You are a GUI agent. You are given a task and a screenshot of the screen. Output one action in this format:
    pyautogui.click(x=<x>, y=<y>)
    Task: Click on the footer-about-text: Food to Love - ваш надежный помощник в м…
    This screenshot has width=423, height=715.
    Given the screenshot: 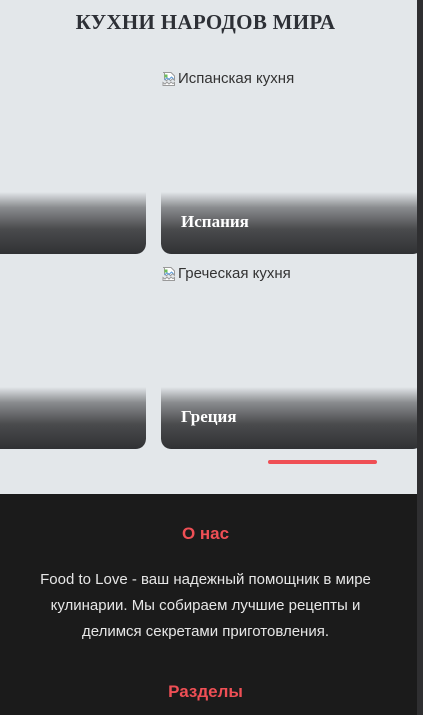 What is the action you would take?
    pyautogui.click(x=205, y=605)
    